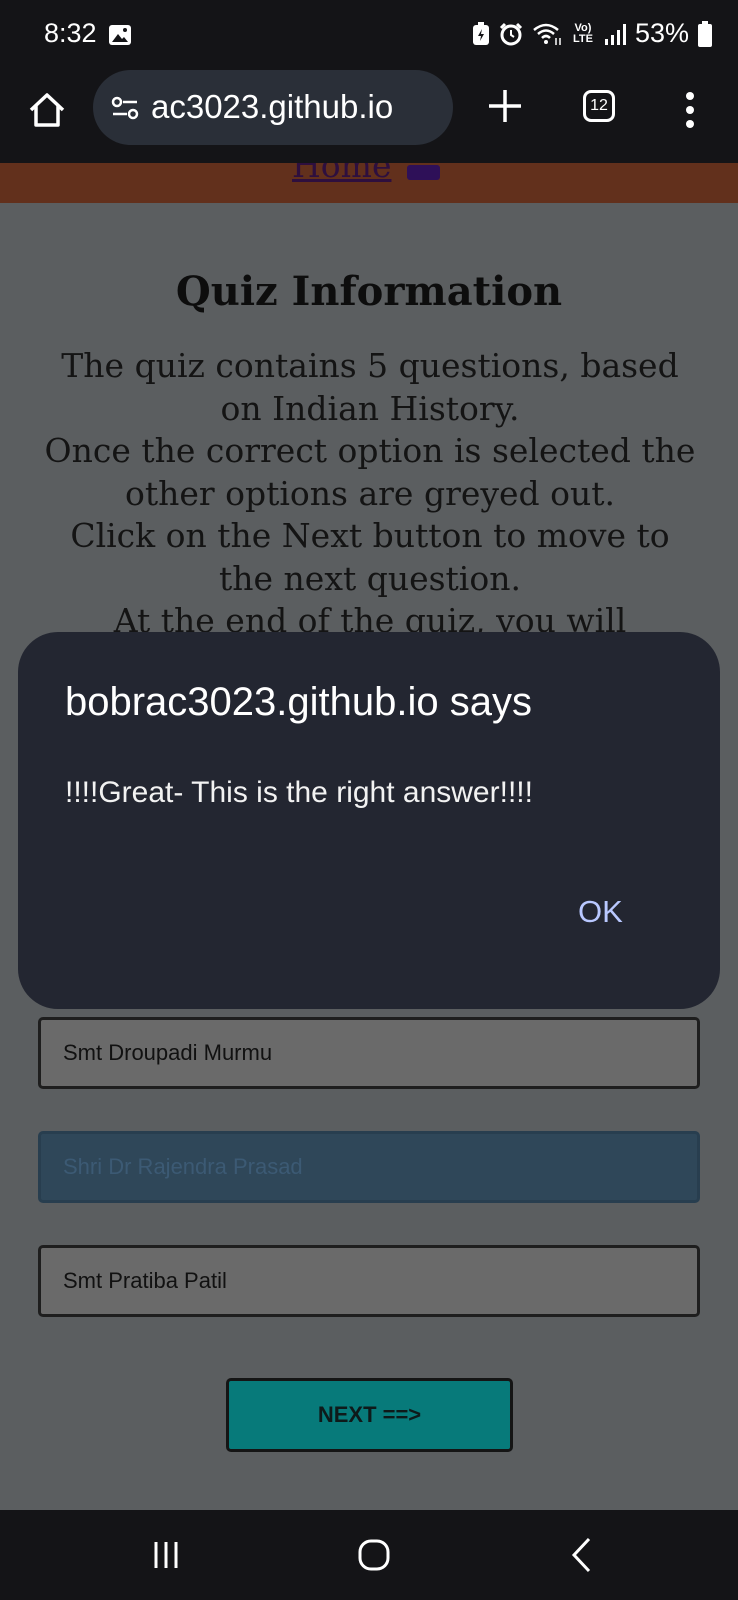  Describe the element at coordinates (615, 34) in the screenshot. I see `signal-icon` at that location.